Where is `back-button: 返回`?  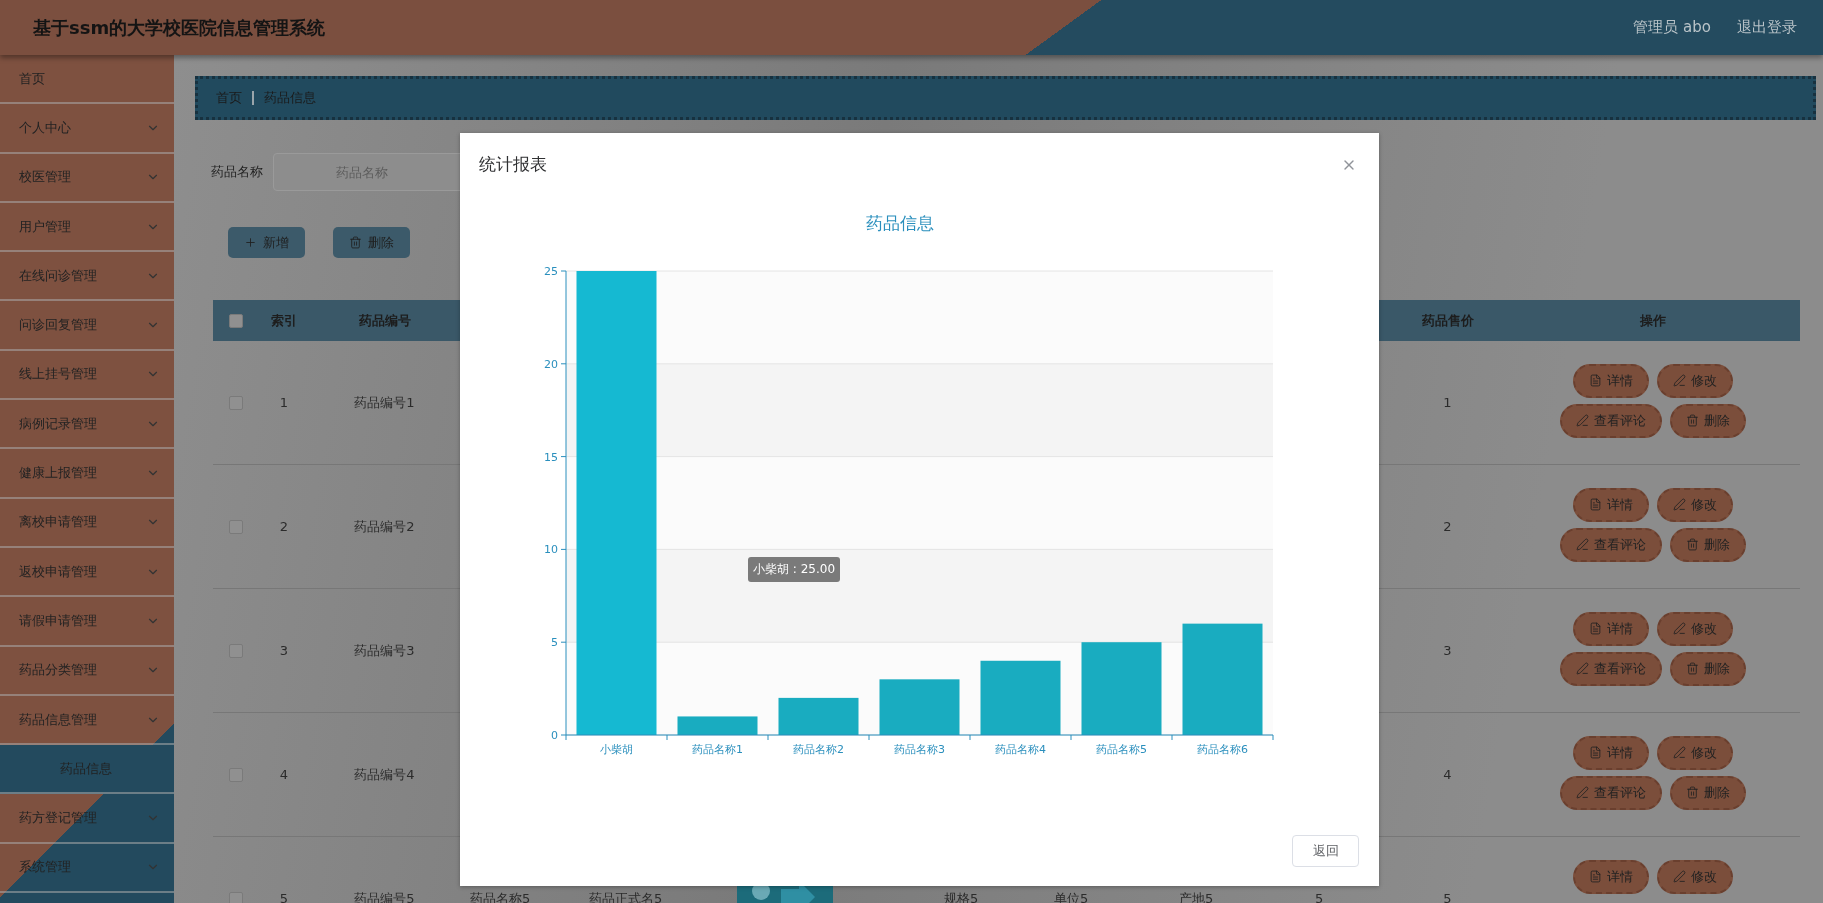 back-button: 返回 is located at coordinates (1325, 851).